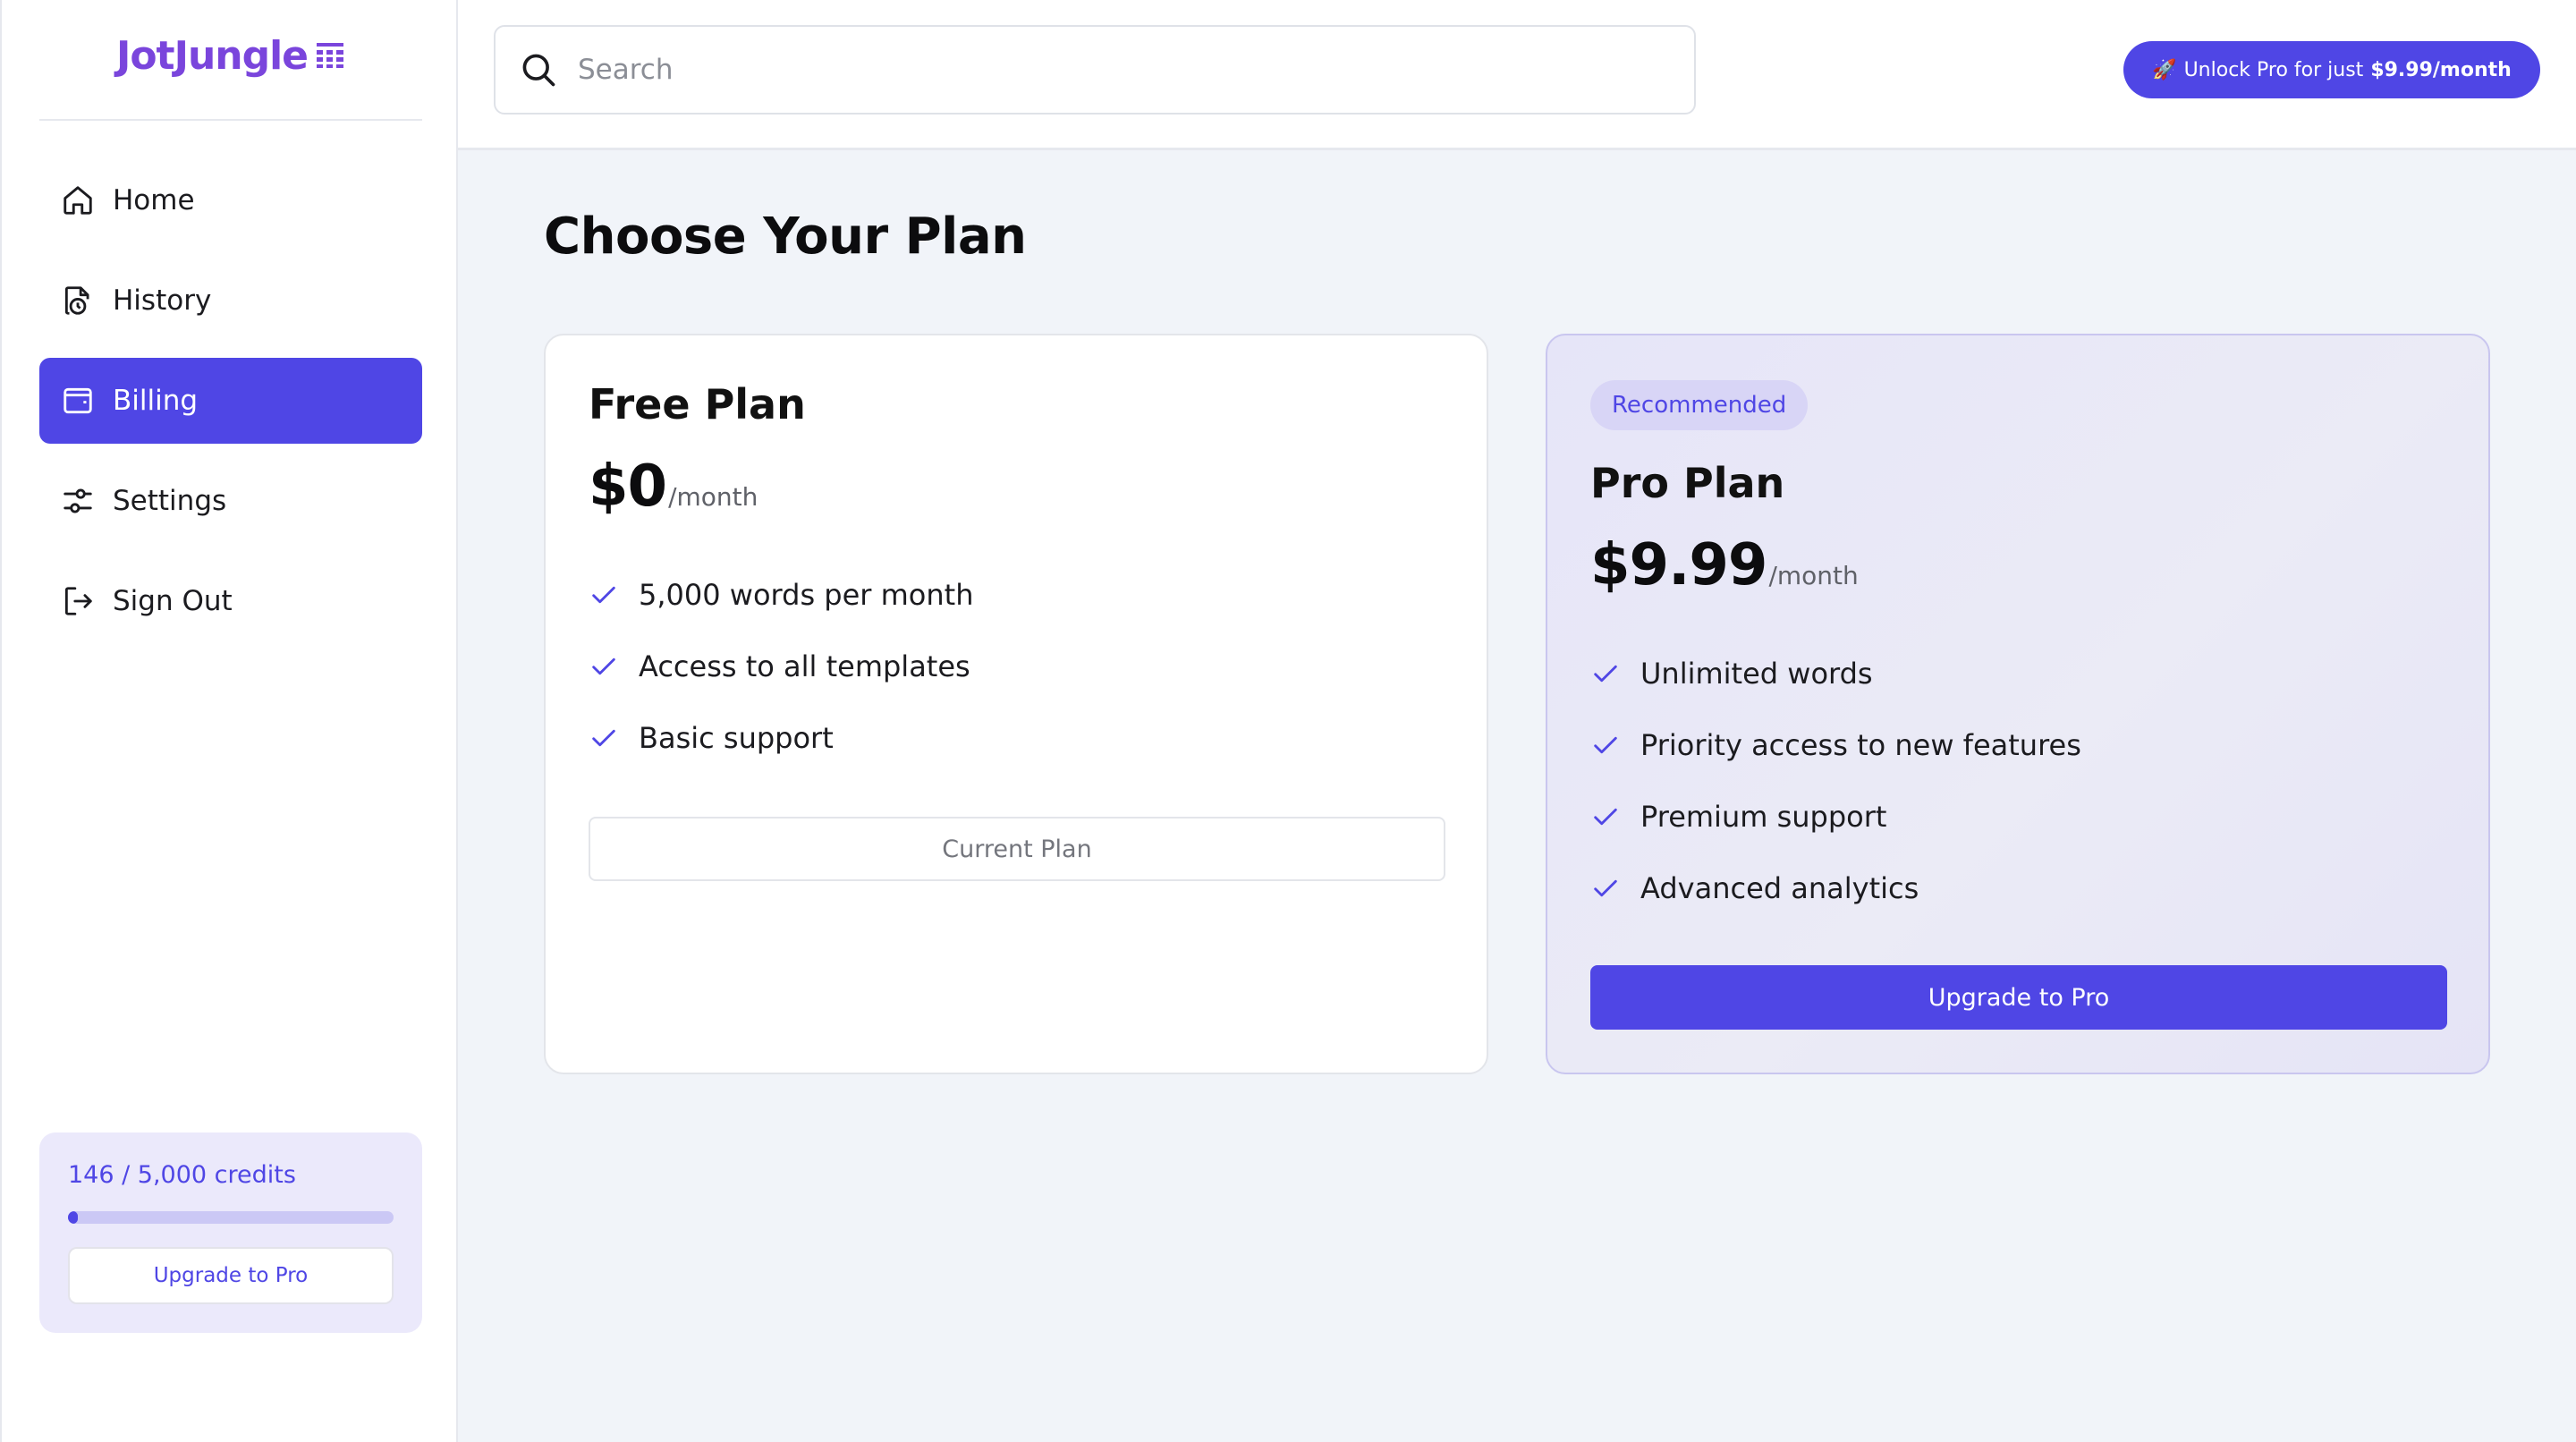 The height and width of the screenshot is (1442, 2576). Describe the element at coordinates (170, 501) in the screenshot. I see `sidebar-item-label: Settings` at that location.